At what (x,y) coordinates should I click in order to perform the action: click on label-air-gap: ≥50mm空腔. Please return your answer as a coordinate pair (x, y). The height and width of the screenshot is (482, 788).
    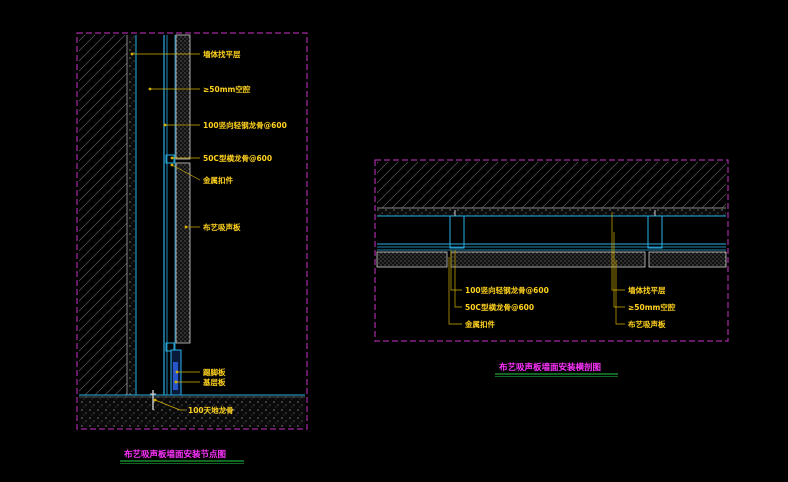
    Looking at the image, I should click on (227, 89).